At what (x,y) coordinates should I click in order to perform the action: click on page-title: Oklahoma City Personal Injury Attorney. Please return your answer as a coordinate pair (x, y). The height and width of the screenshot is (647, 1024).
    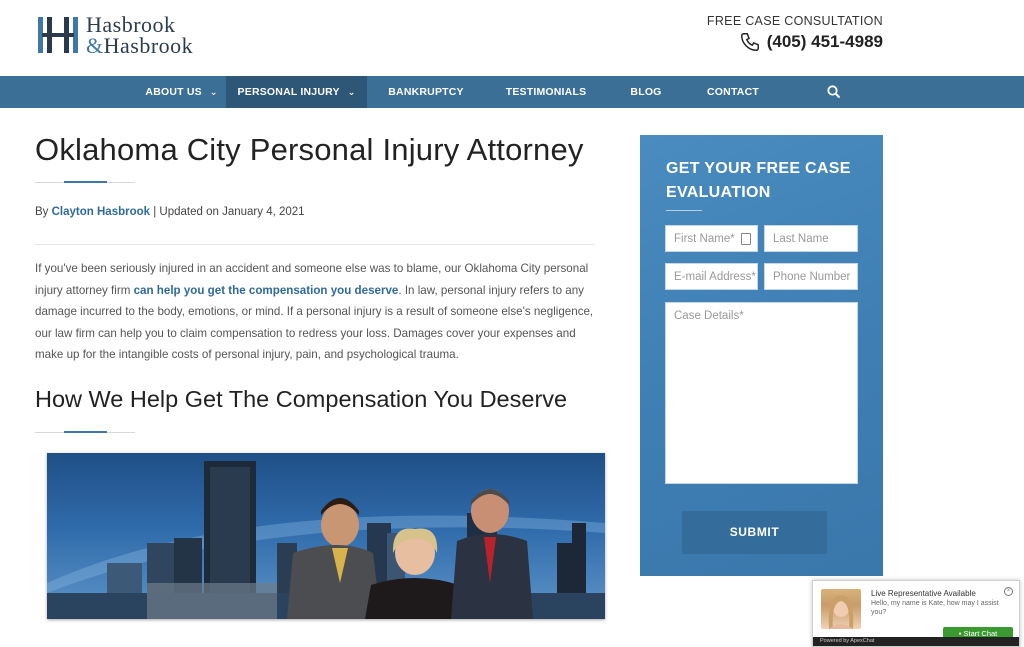
    Looking at the image, I should click on (309, 149).